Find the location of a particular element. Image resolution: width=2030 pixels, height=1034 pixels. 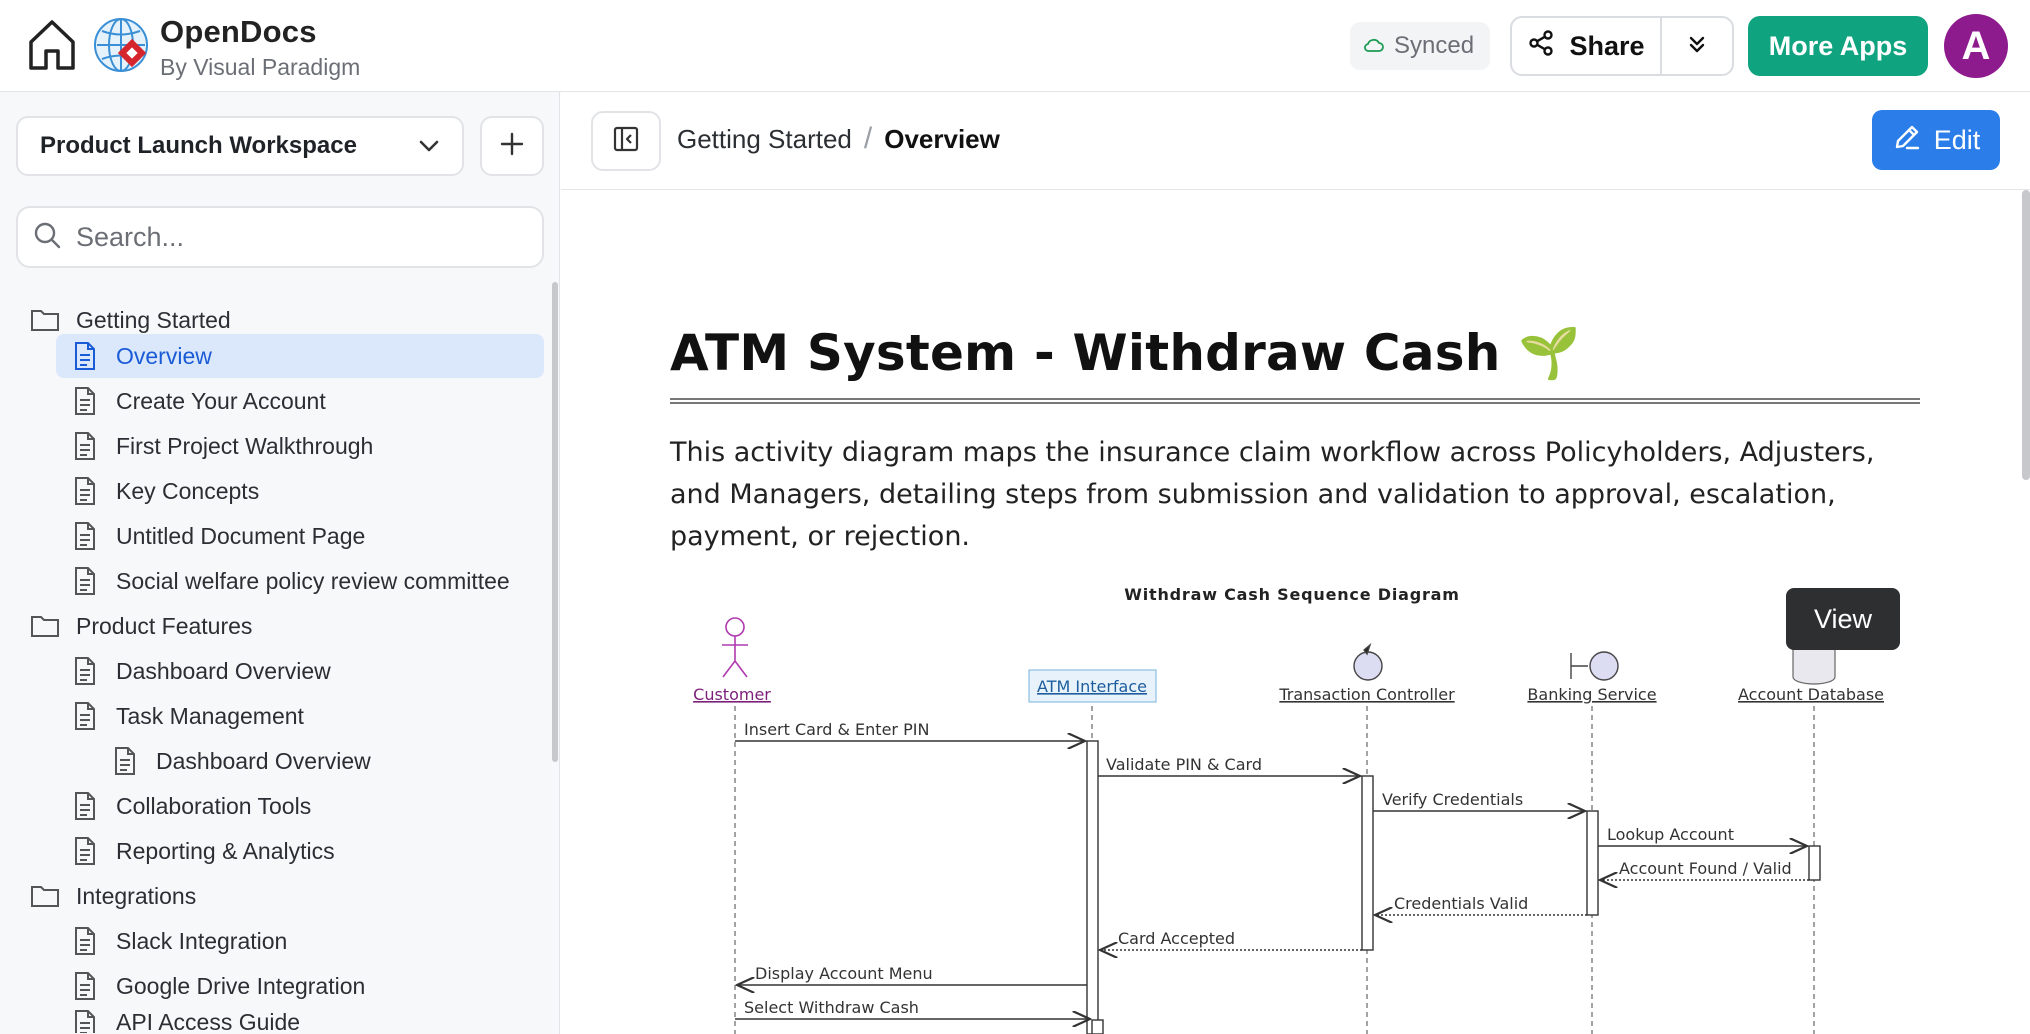

share-button: Share is located at coordinates (1587, 46).